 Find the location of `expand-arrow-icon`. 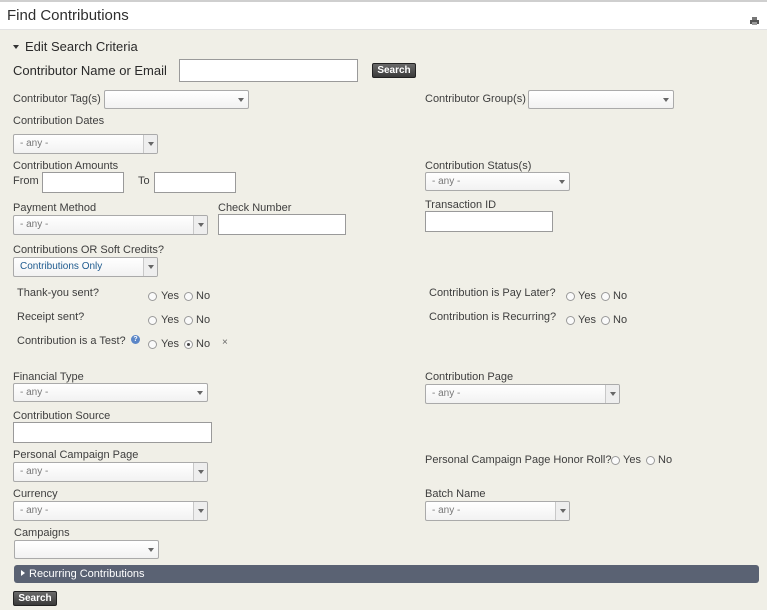

expand-arrow-icon is located at coordinates (23, 573).